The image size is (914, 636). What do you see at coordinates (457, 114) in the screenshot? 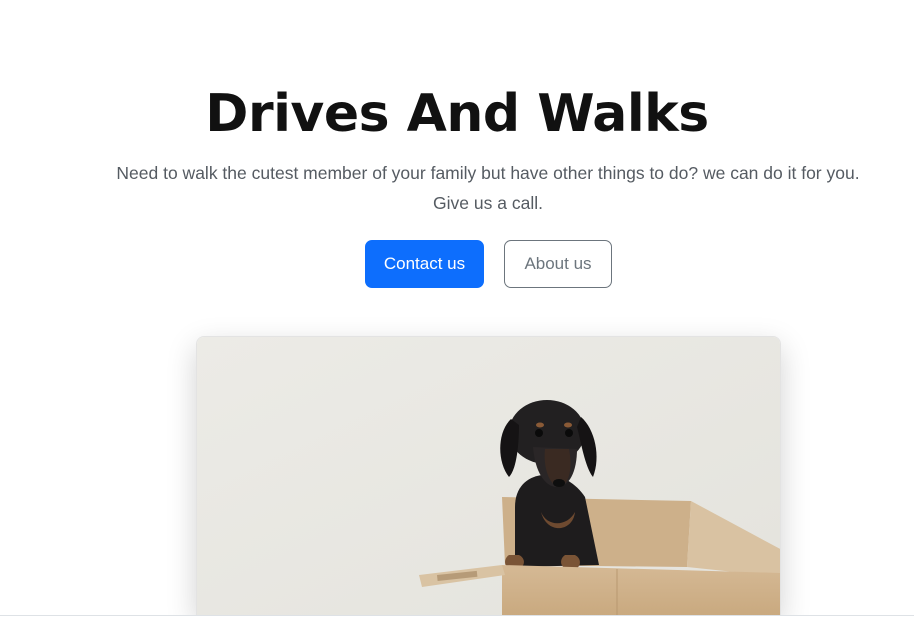
I see `page-title: Drives And Walks` at bounding box center [457, 114].